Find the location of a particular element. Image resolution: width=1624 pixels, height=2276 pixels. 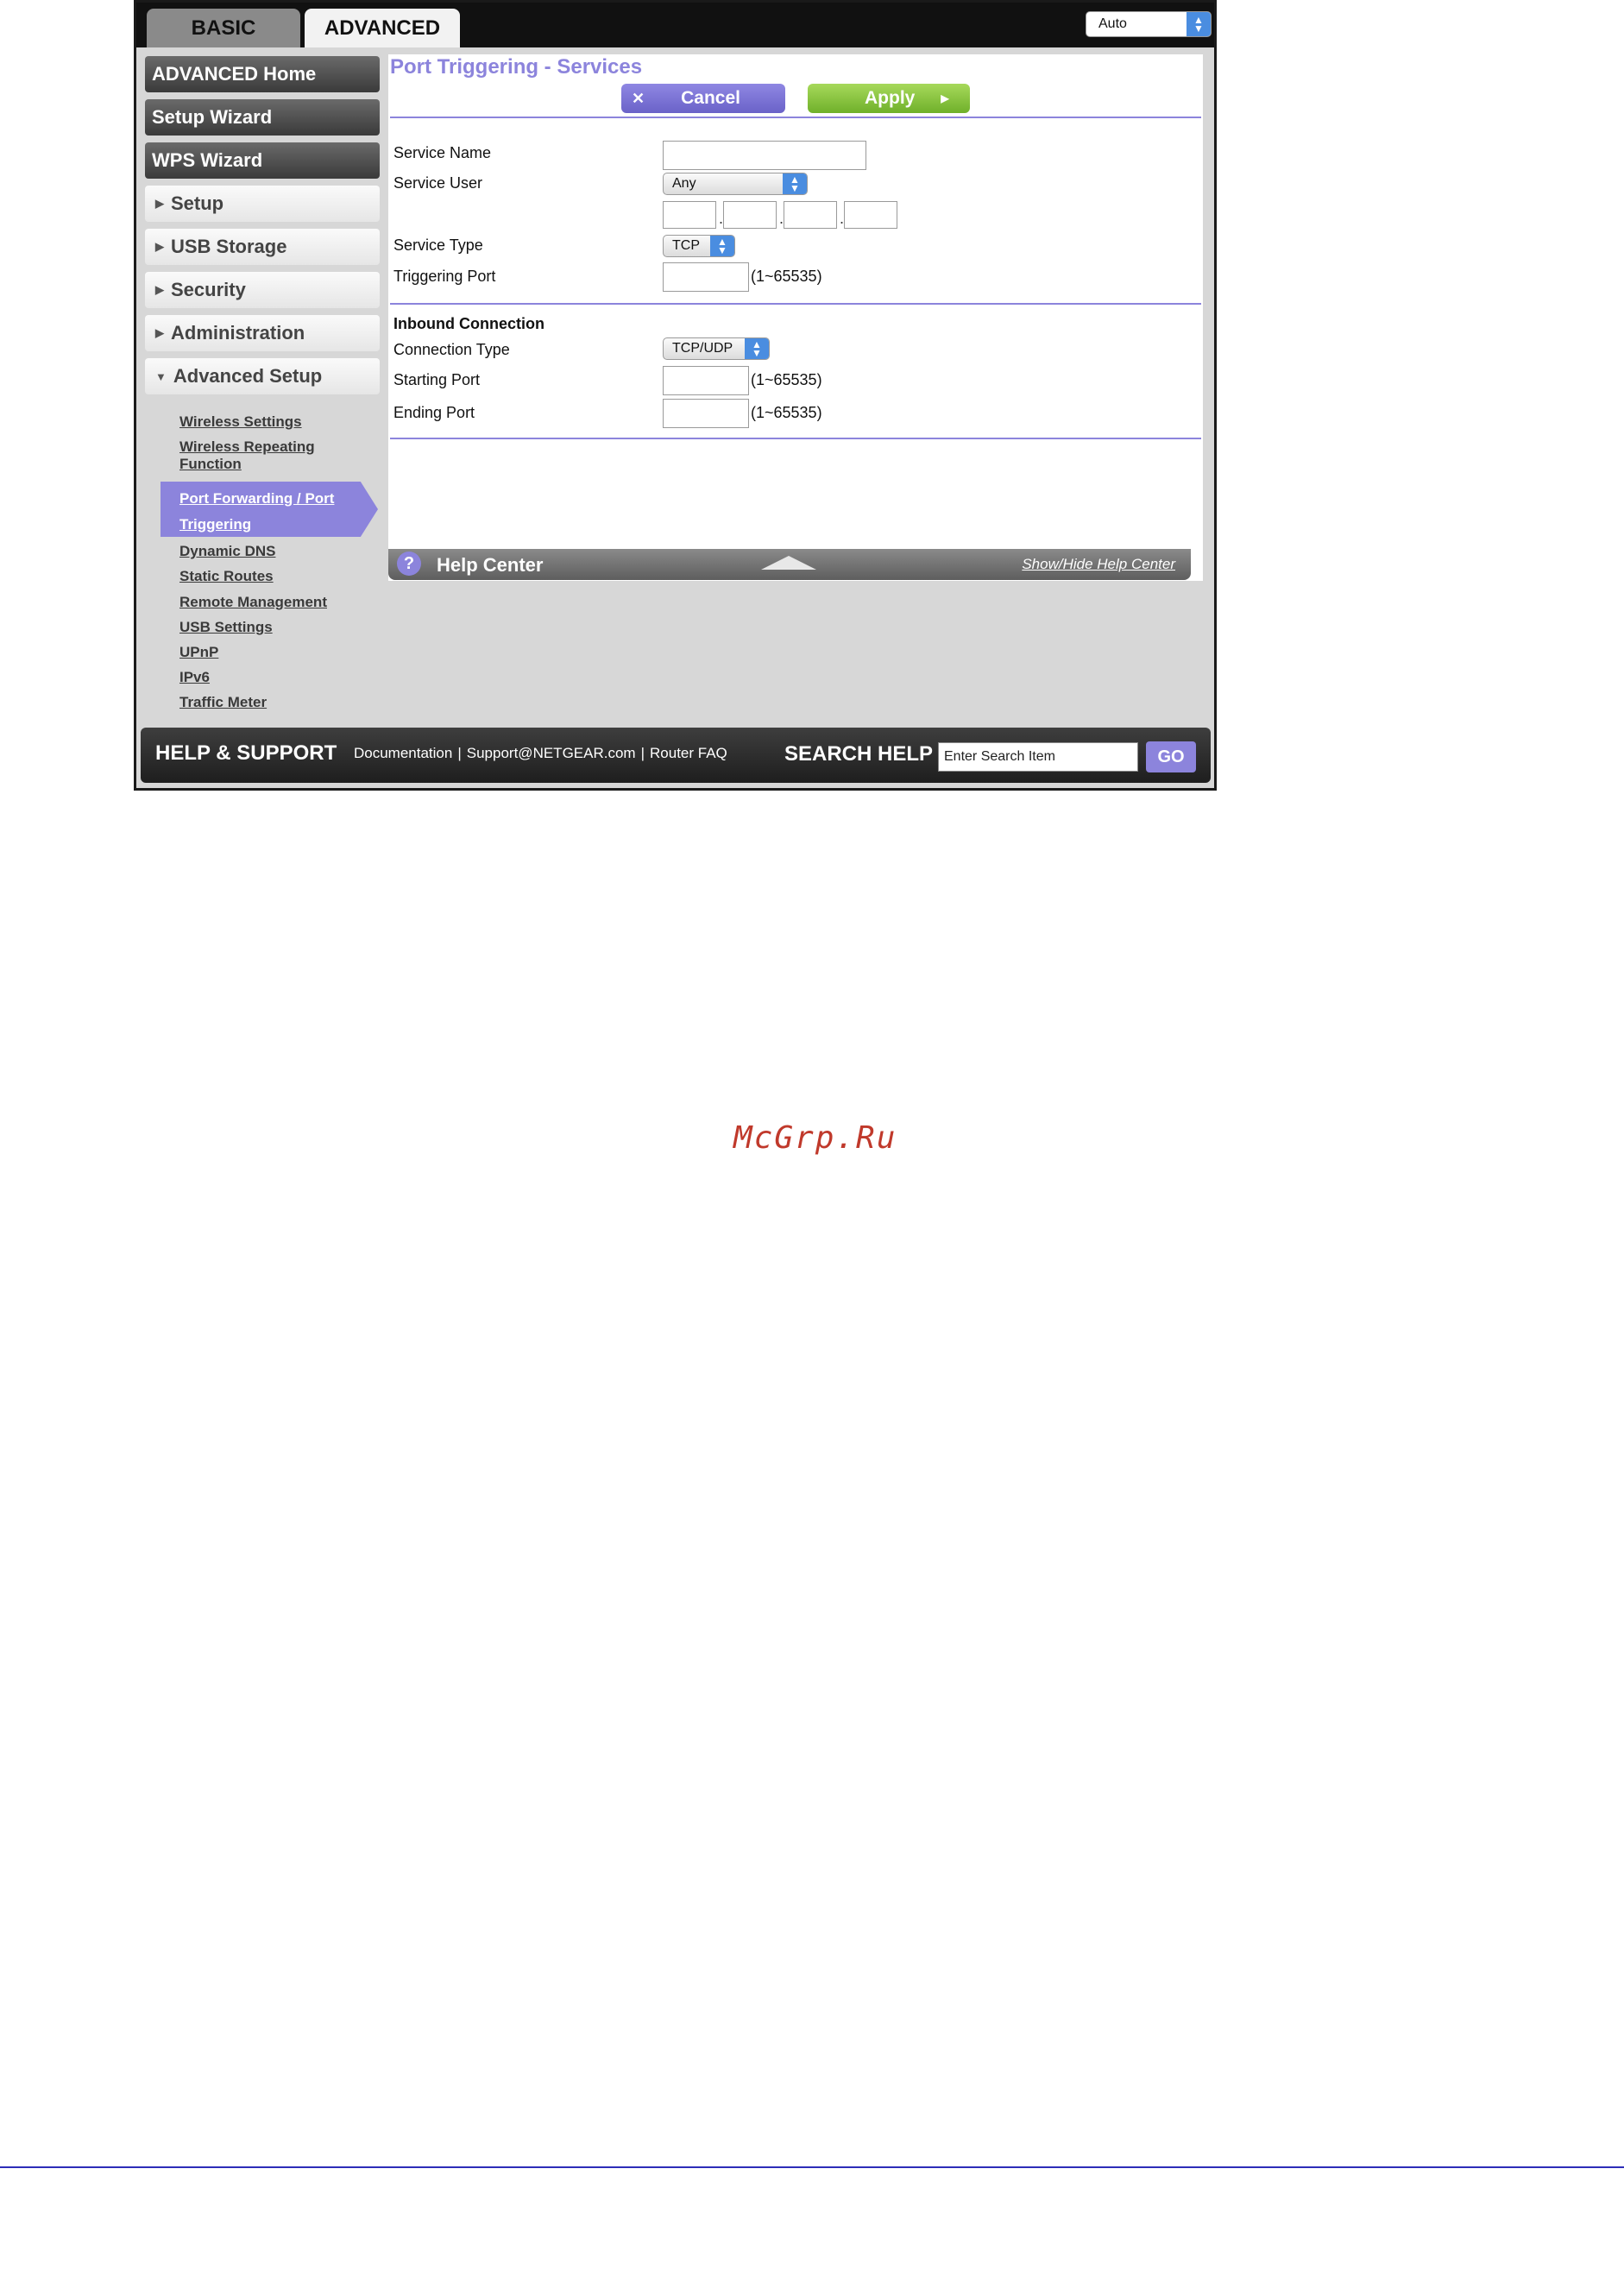

submenu-ipv6: IPv6 is located at coordinates (195, 677).